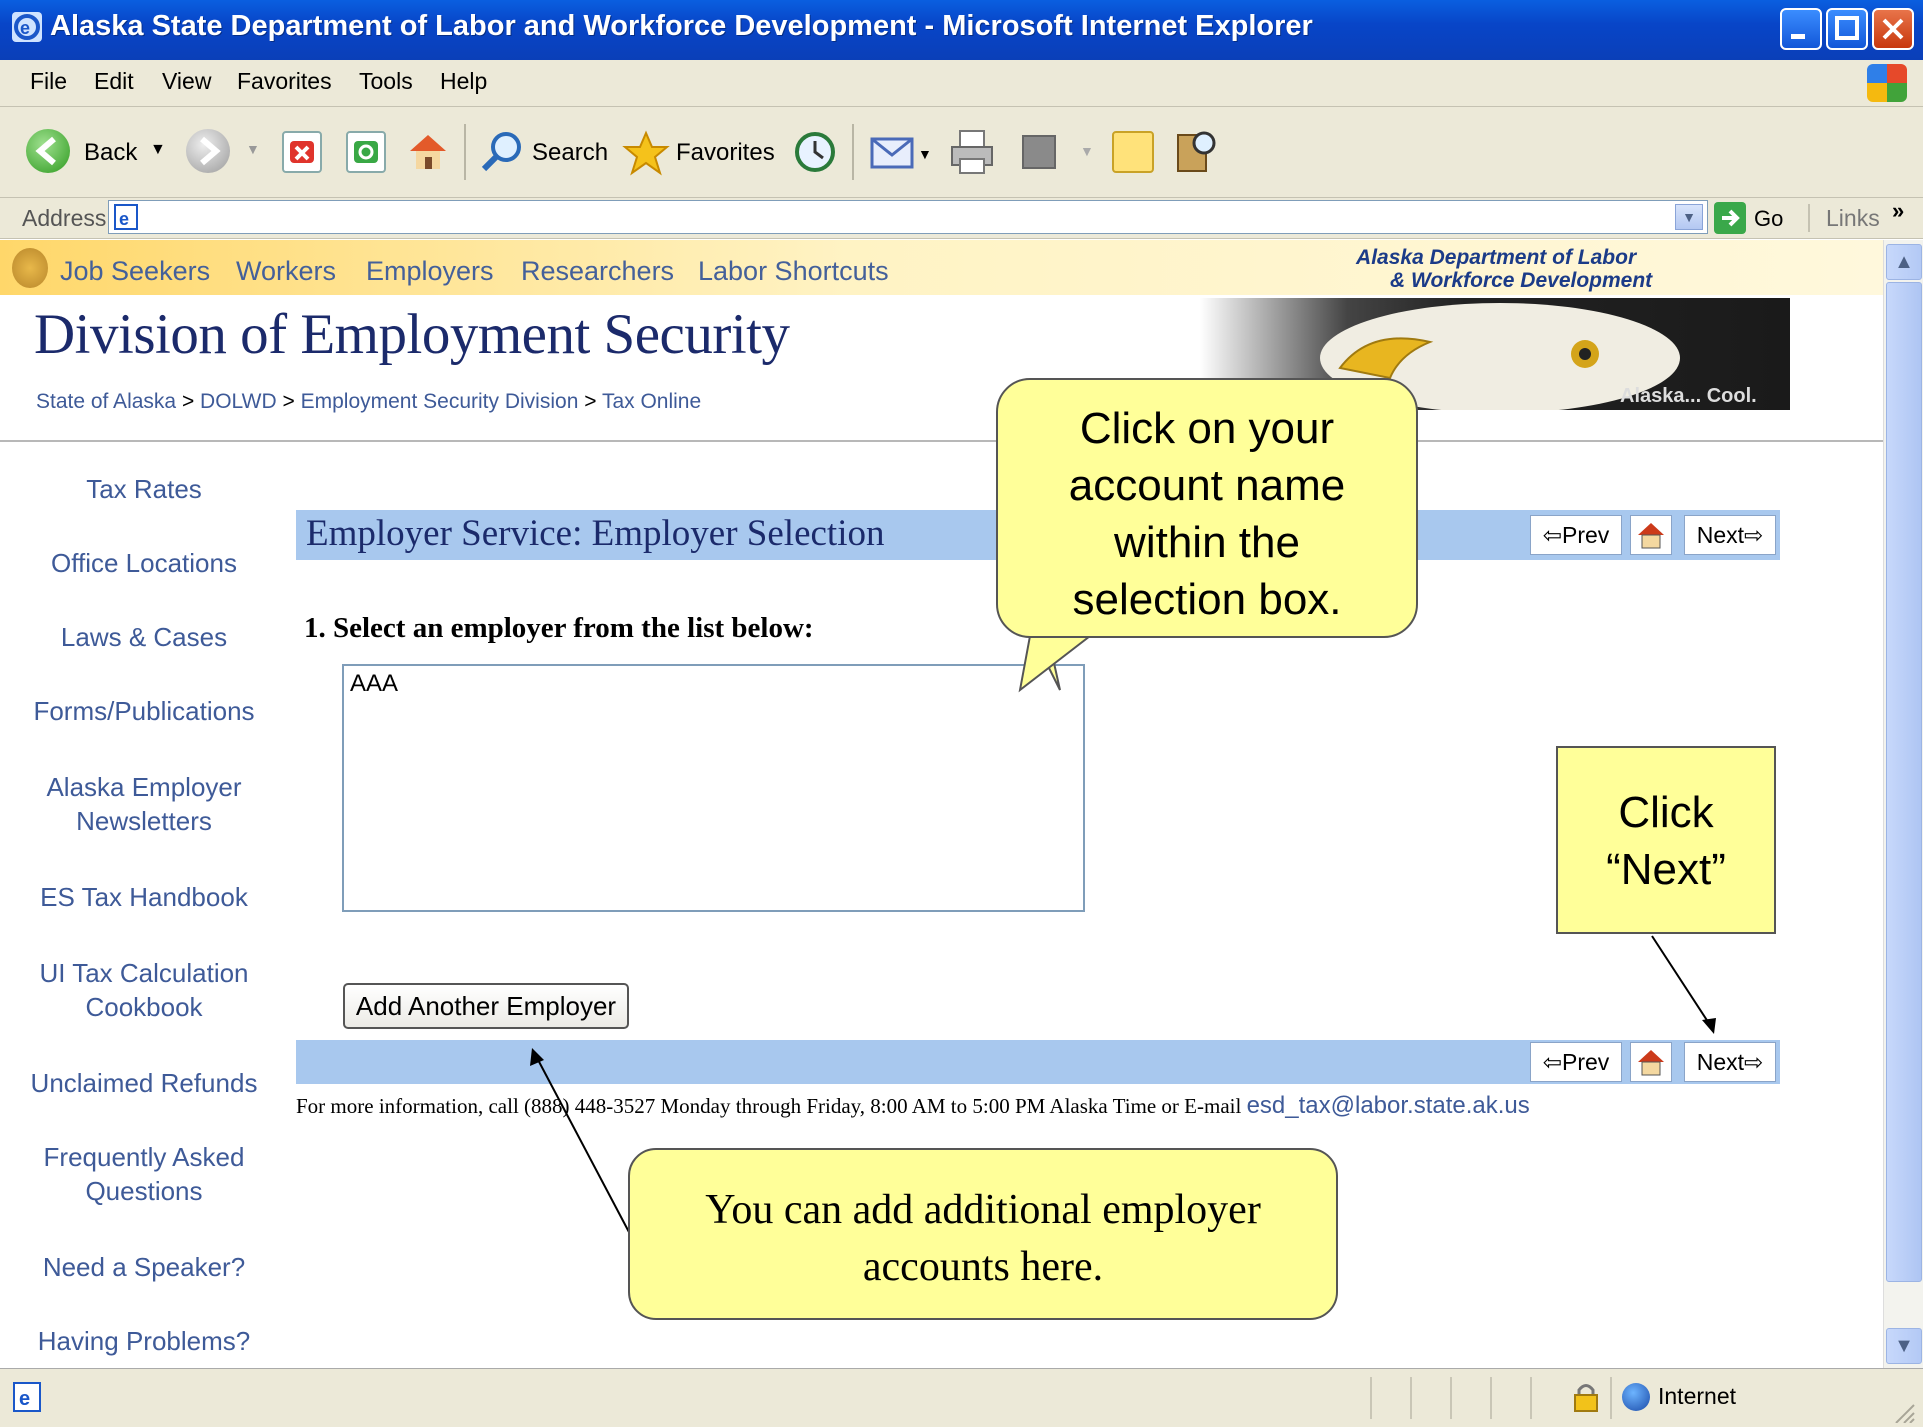 This screenshot has height=1428, width=1923. What do you see at coordinates (1903, 1411) in the screenshot?
I see `resize-grip-icon` at bounding box center [1903, 1411].